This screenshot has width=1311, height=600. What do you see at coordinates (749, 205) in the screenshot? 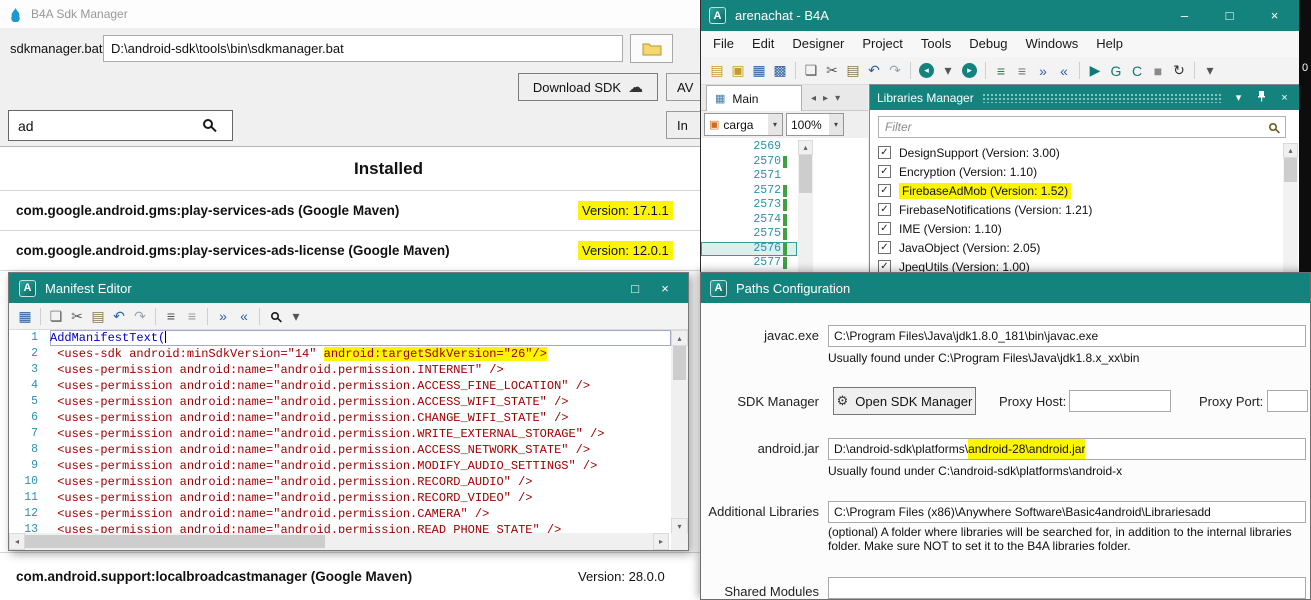
I see `editor-line-2573: 2573` at bounding box center [749, 205].